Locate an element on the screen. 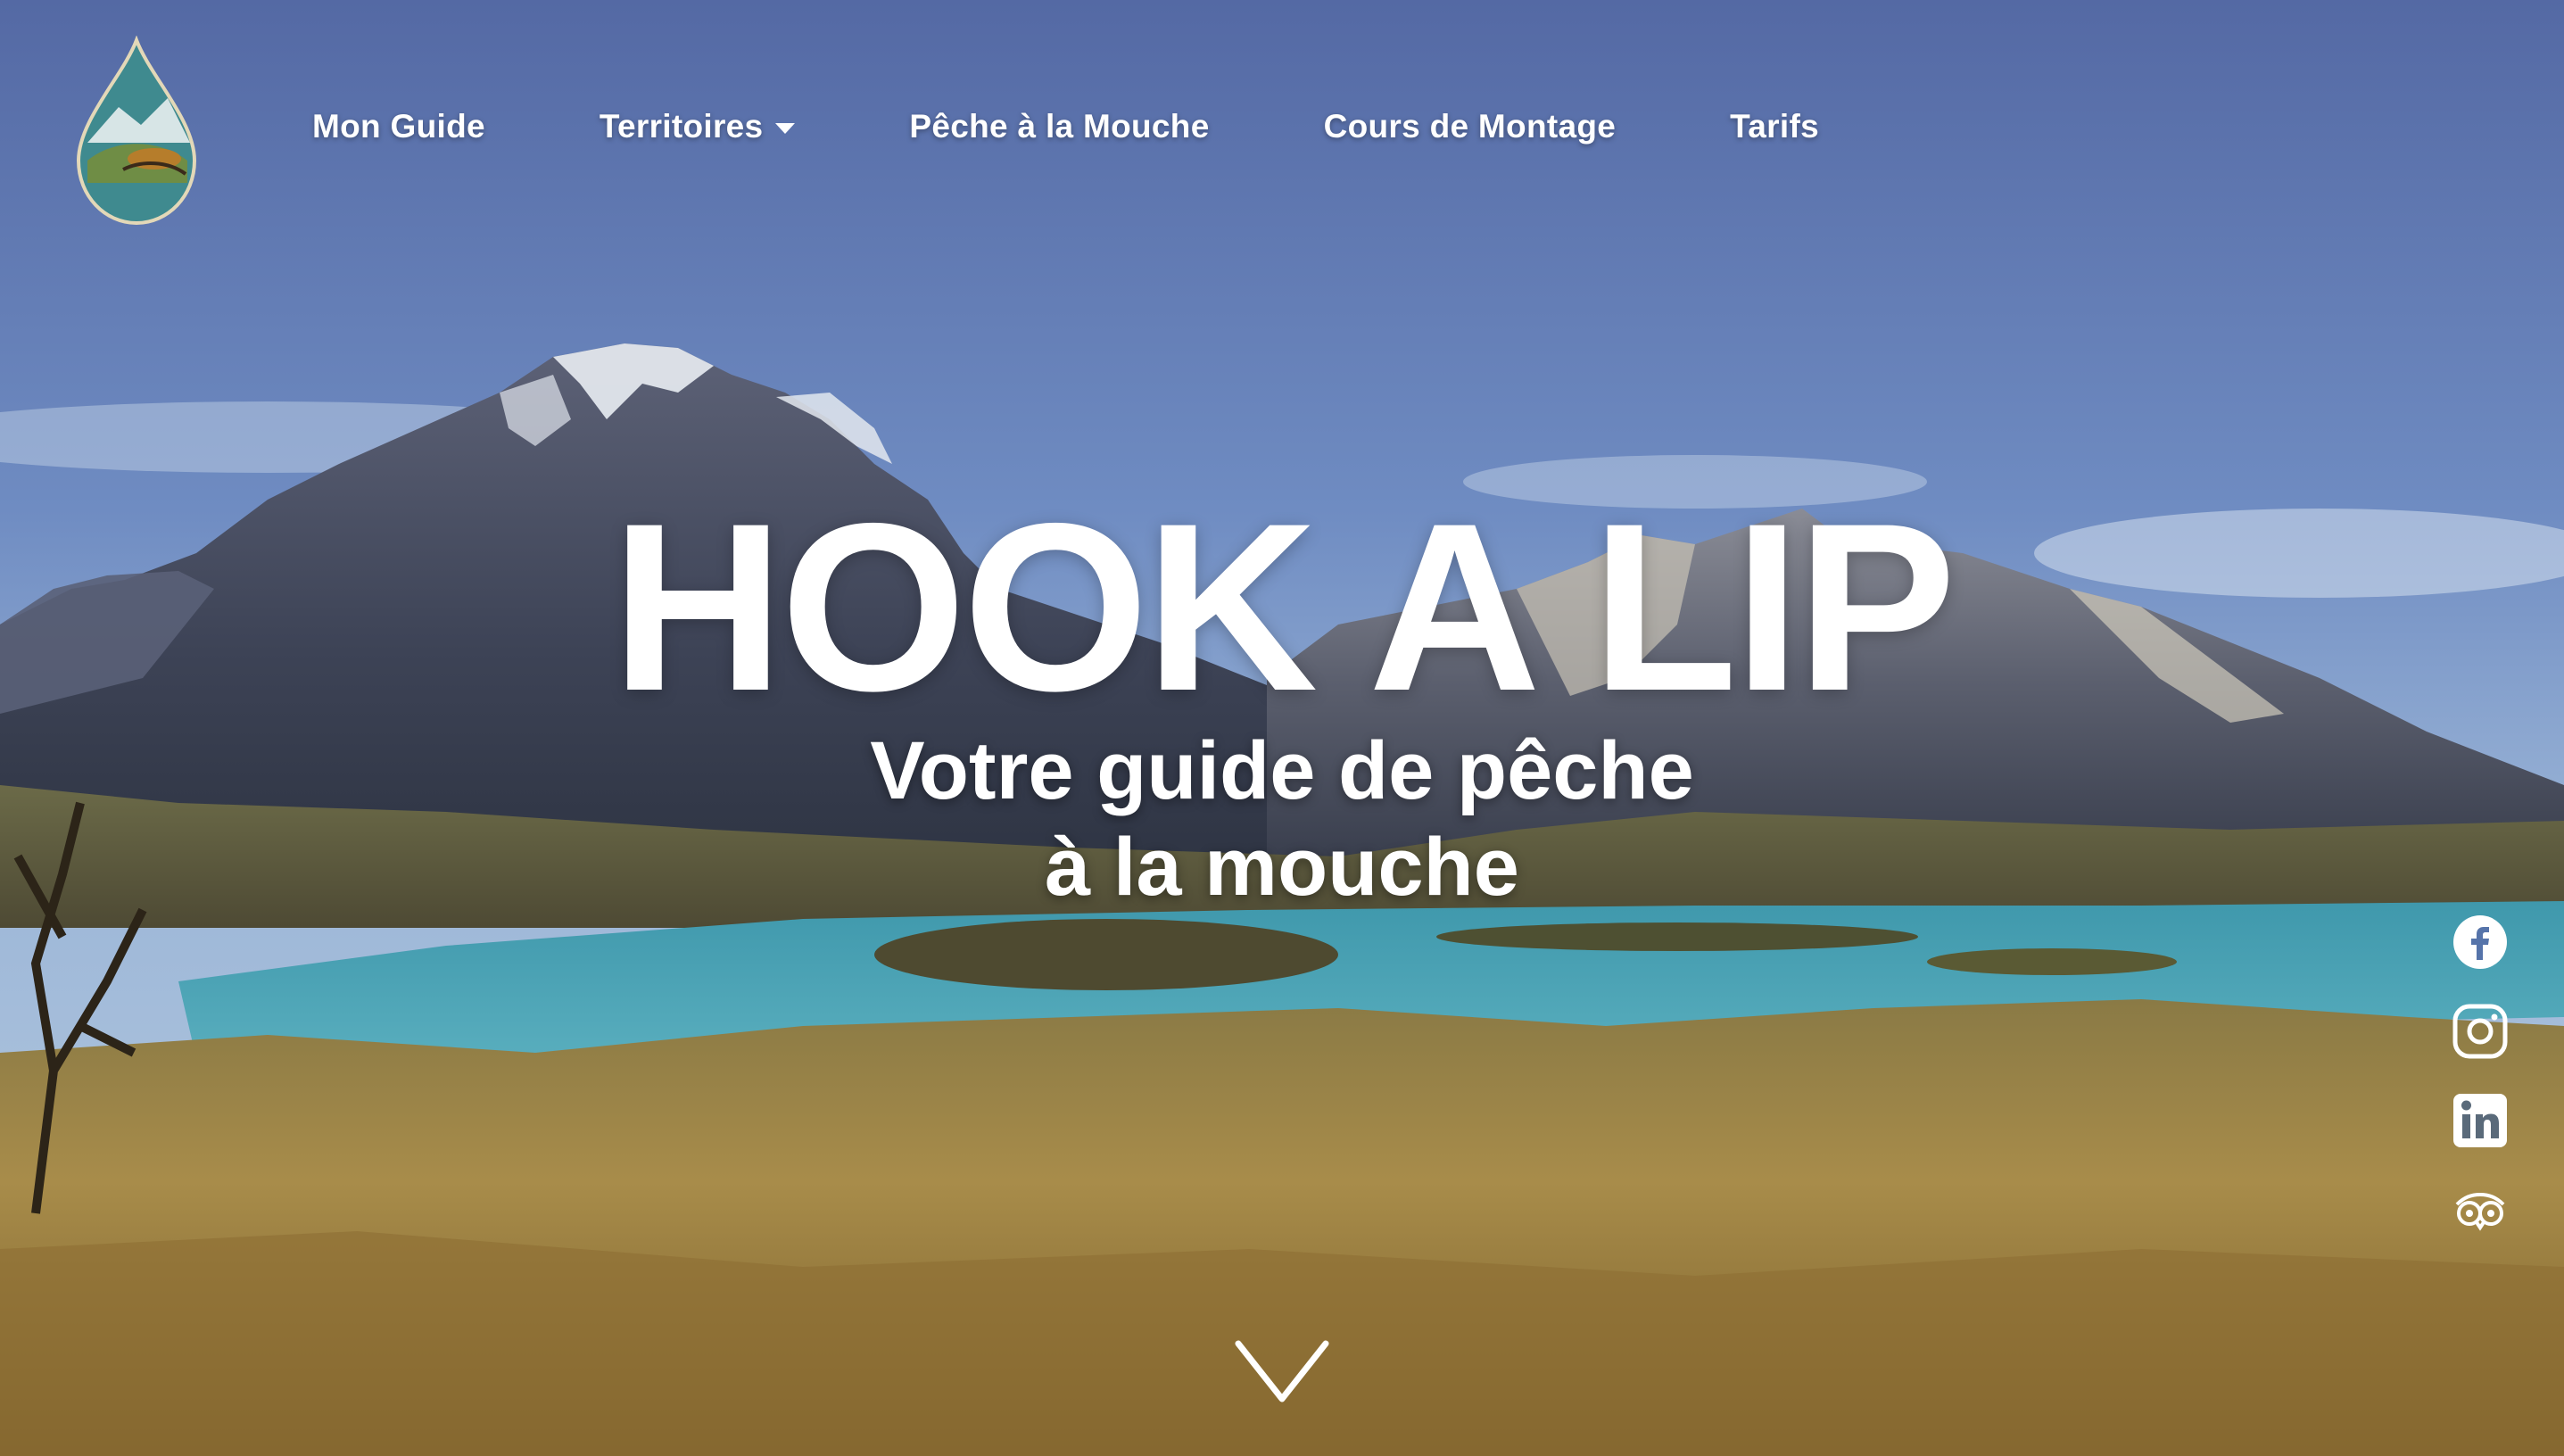  nav-cours-montage-label: Cours de Montage is located at coordinates (1470, 126).